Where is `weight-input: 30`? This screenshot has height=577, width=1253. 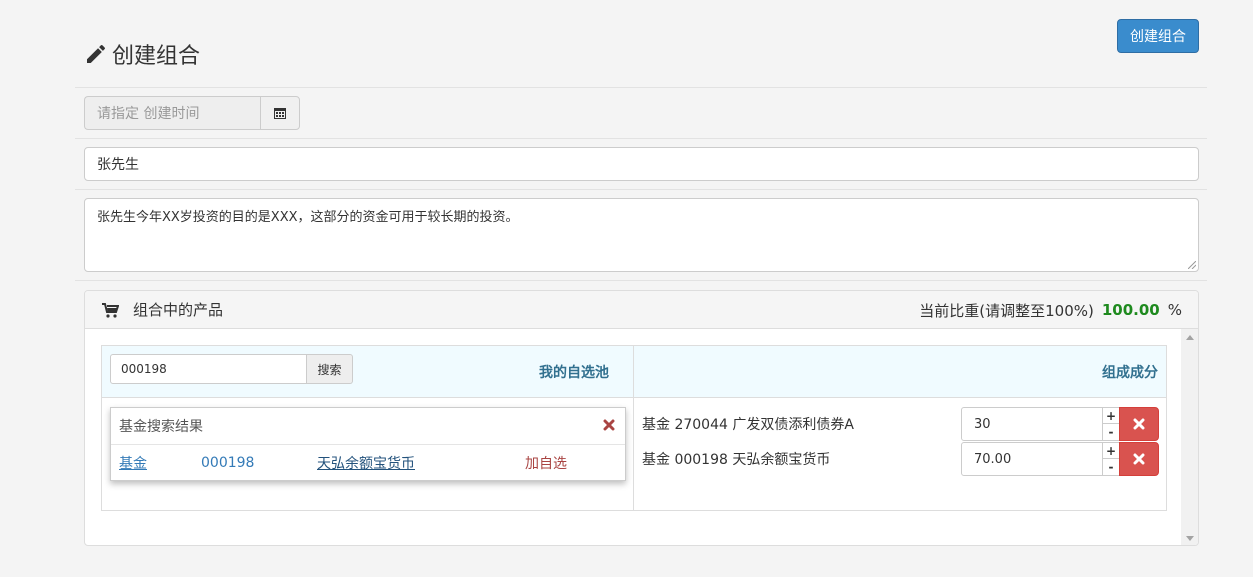
weight-input: 30 is located at coordinates (1032, 424).